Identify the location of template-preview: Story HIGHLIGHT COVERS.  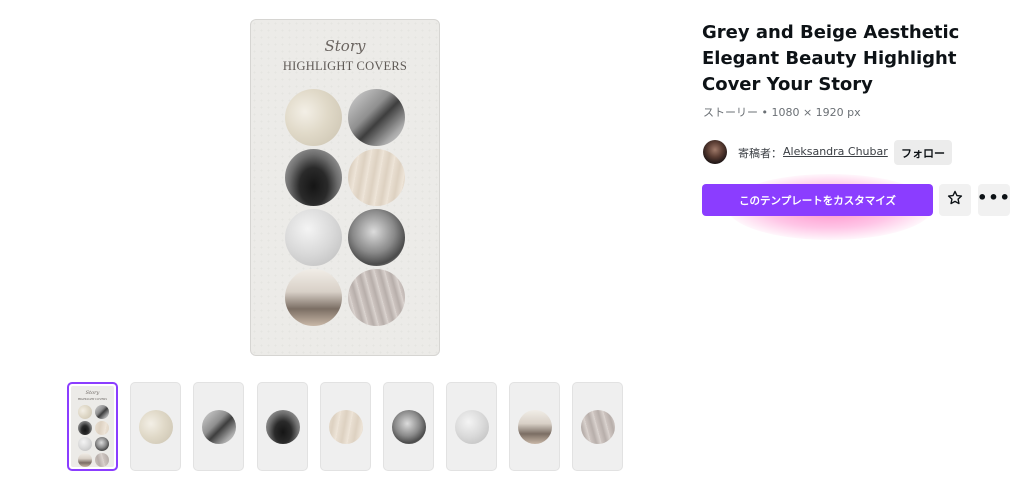
(345, 187).